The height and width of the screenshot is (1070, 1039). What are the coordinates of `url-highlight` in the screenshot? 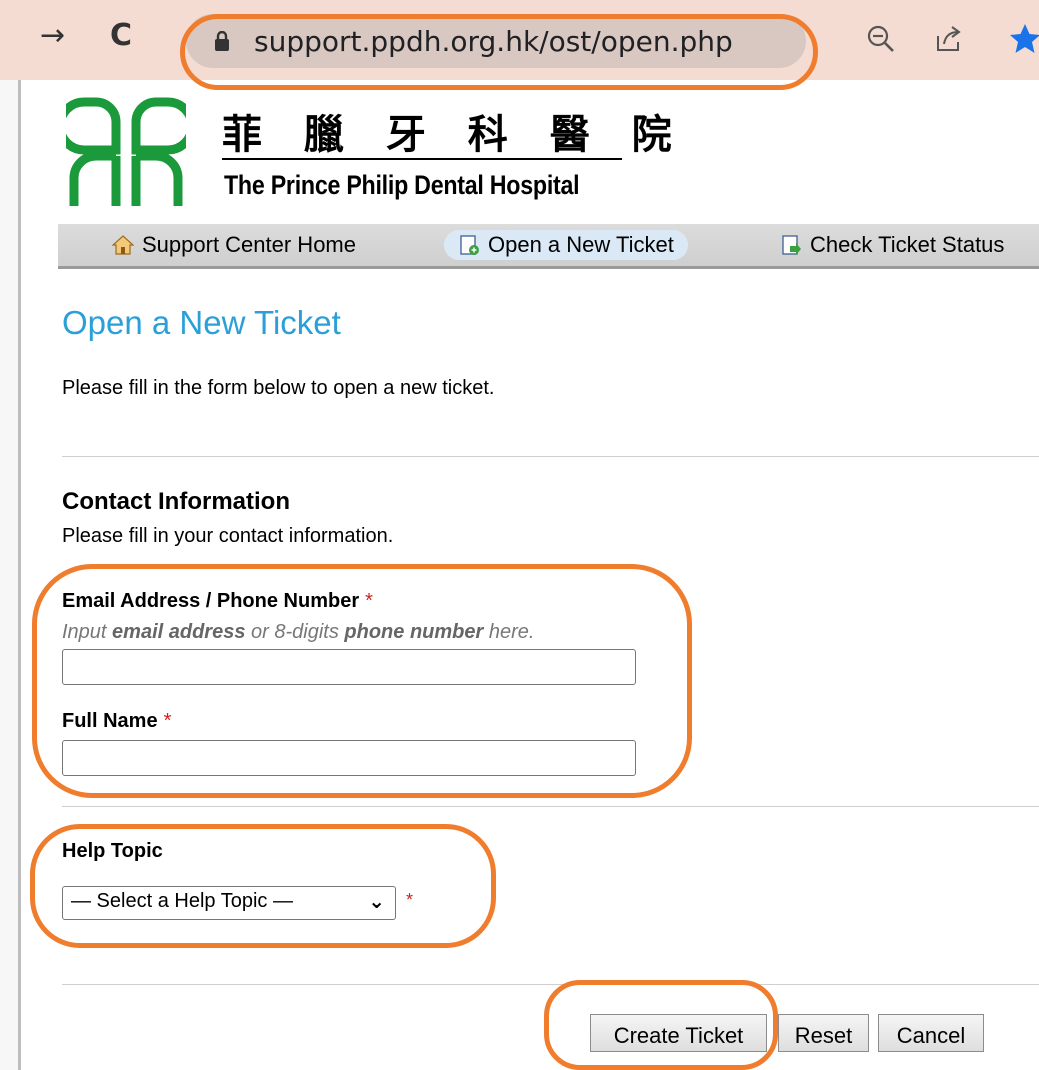 It's located at (499, 52).